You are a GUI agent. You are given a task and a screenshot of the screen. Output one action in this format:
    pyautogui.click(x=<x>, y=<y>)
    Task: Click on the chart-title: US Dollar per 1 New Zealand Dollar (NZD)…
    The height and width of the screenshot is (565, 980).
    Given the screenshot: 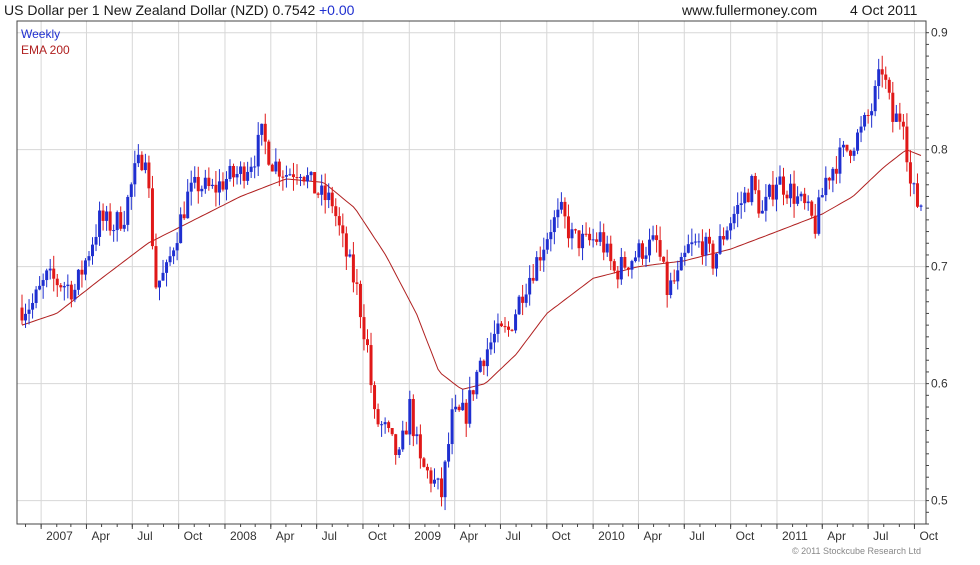 What is the action you would take?
    pyautogui.click(x=160, y=10)
    